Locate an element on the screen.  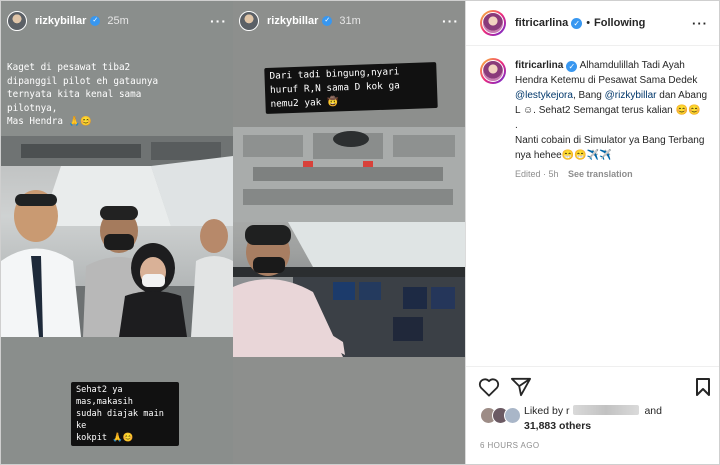
liker-avatars is located at coordinates (502, 415).